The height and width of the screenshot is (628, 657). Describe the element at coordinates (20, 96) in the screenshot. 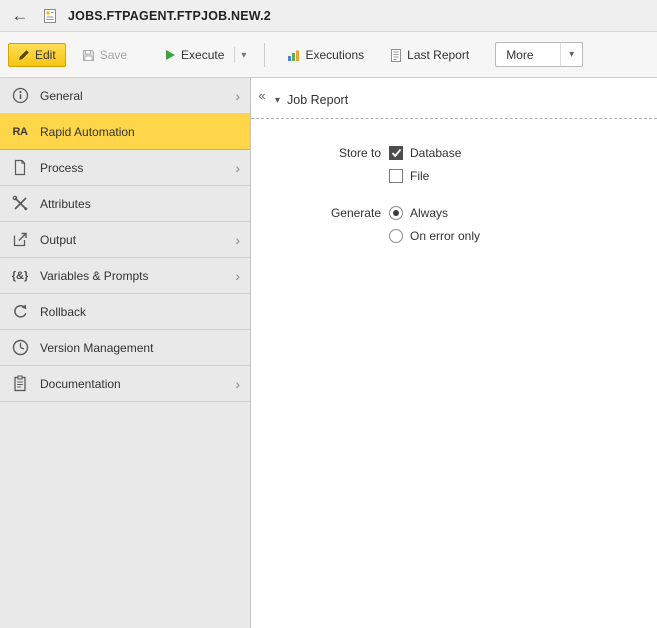

I see `info-icon` at that location.